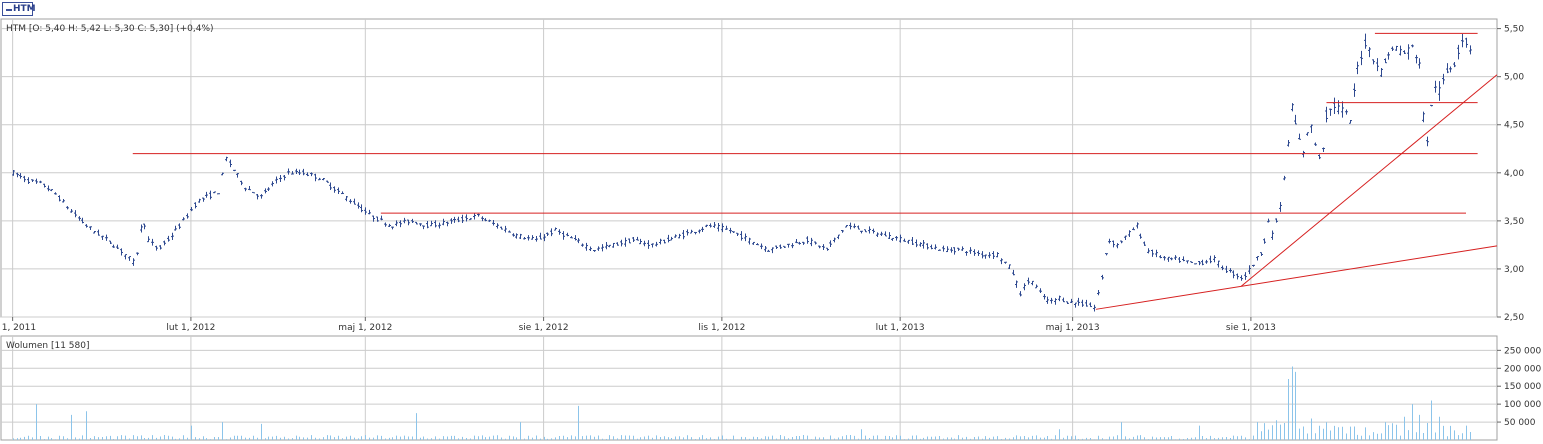 The width and height of the screenshot is (1543, 444). What do you see at coordinates (1514, 318) in the screenshot?
I see `y-tick-label: 2,50` at bounding box center [1514, 318].